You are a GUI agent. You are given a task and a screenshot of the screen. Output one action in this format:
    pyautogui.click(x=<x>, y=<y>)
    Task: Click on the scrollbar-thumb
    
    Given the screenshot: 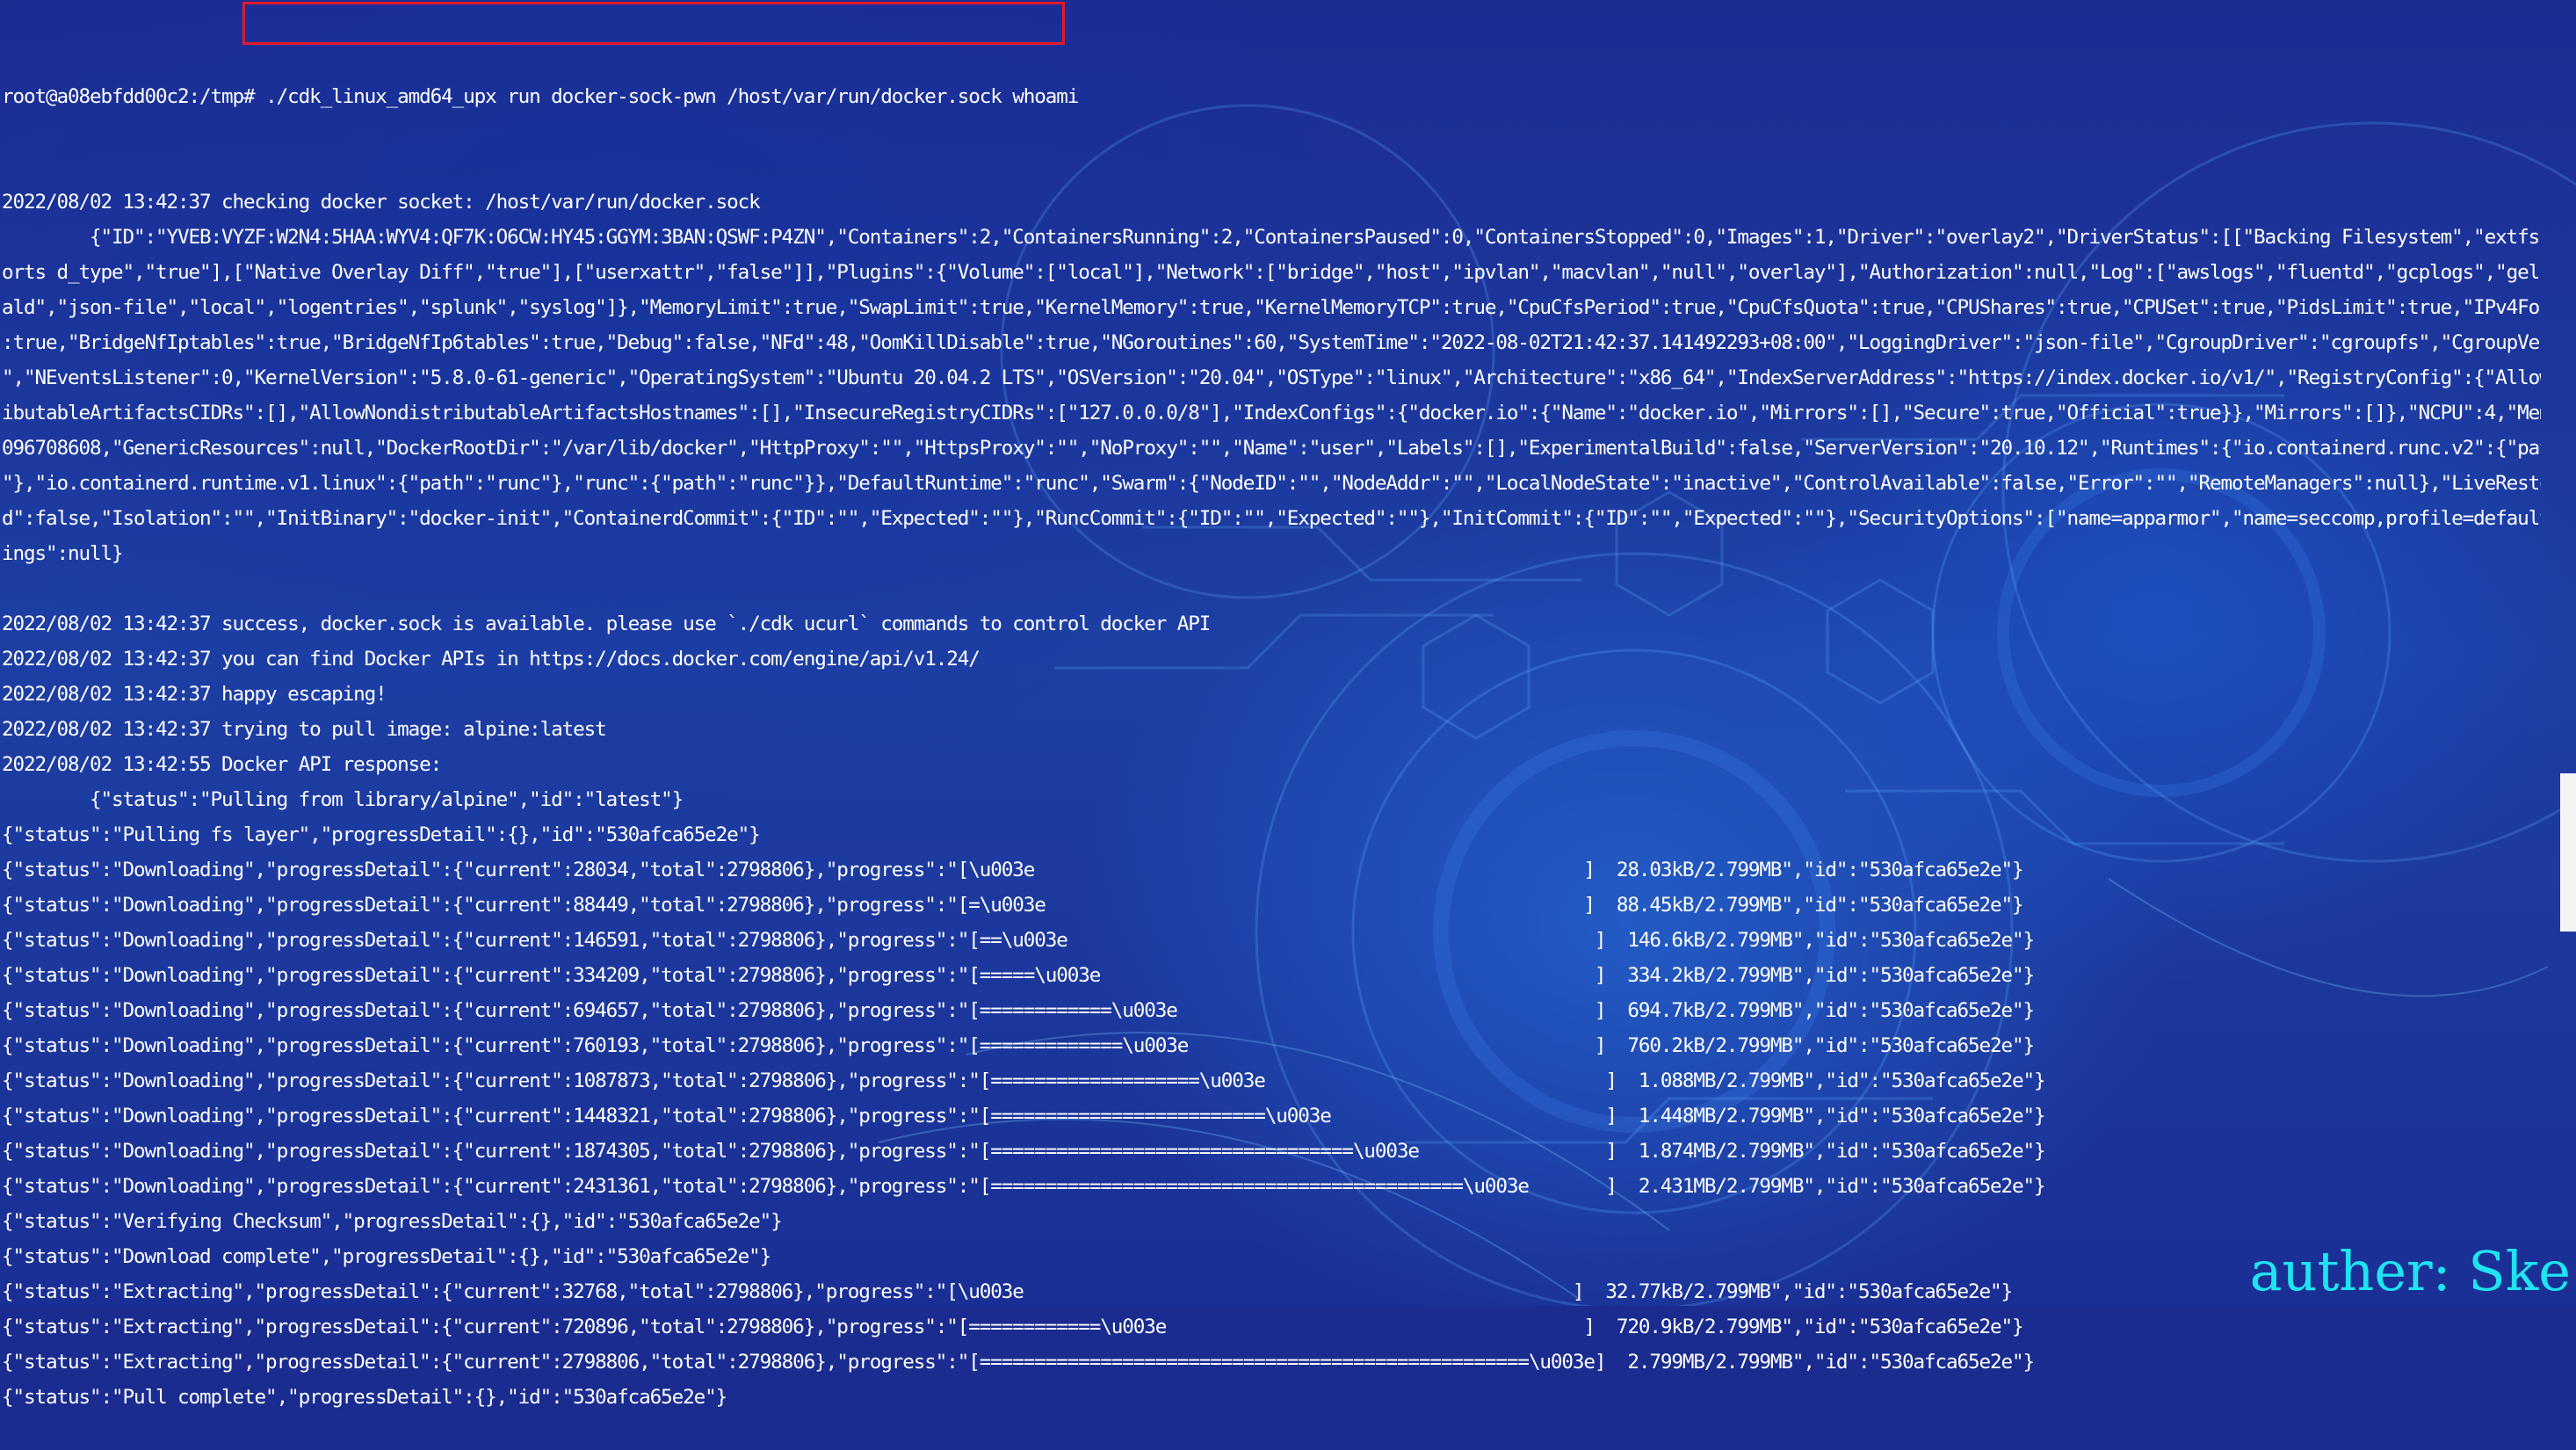 What is the action you would take?
    pyautogui.click(x=2568, y=852)
    